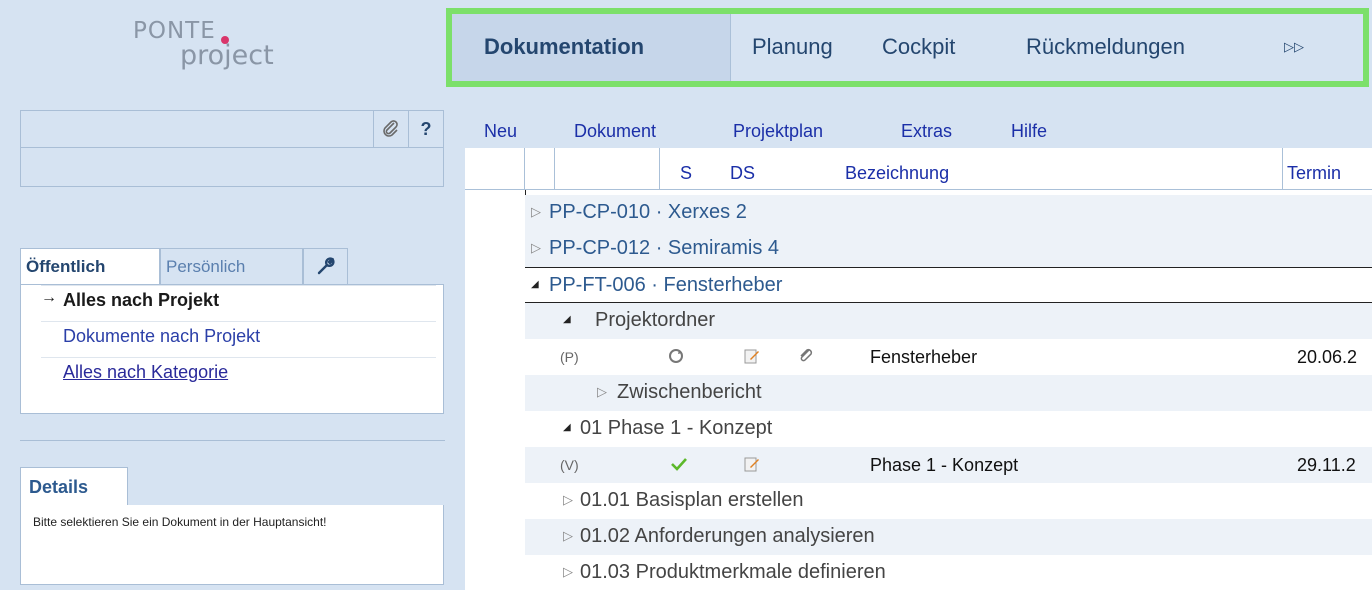 The height and width of the screenshot is (590, 1372). What do you see at coordinates (948, 393) in the screenshot?
I see `tree-row-zwischenbericht: ▷ Zwischenbericht` at bounding box center [948, 393].